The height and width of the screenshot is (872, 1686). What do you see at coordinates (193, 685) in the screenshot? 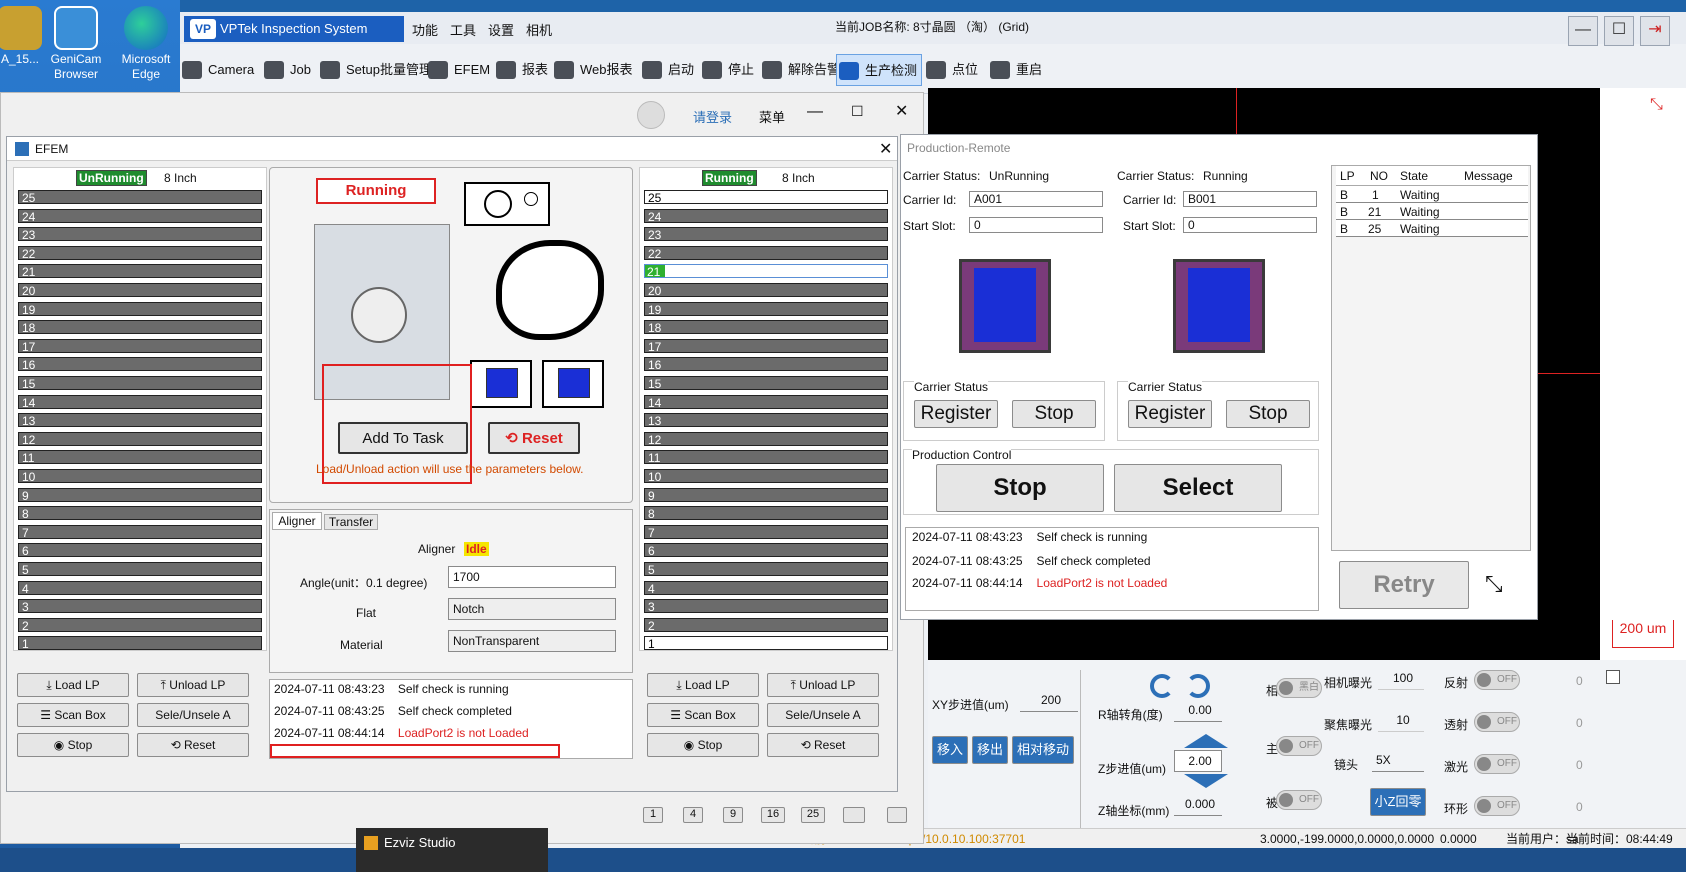
I see `left-unload-lp-button: ⤒ Unload LP` at bounding box center [193, 685].